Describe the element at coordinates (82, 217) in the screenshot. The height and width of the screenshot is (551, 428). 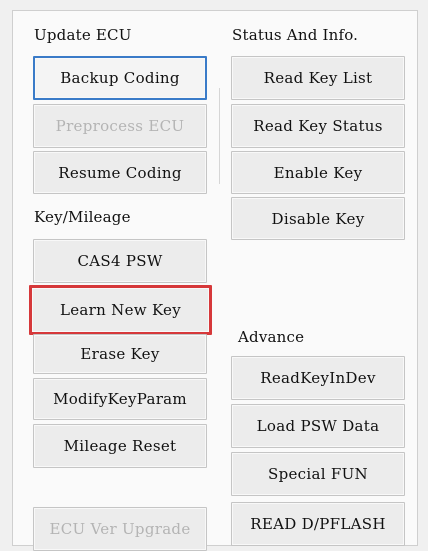
I see `section-title-key-mileage: Key/Mileage` at that location.